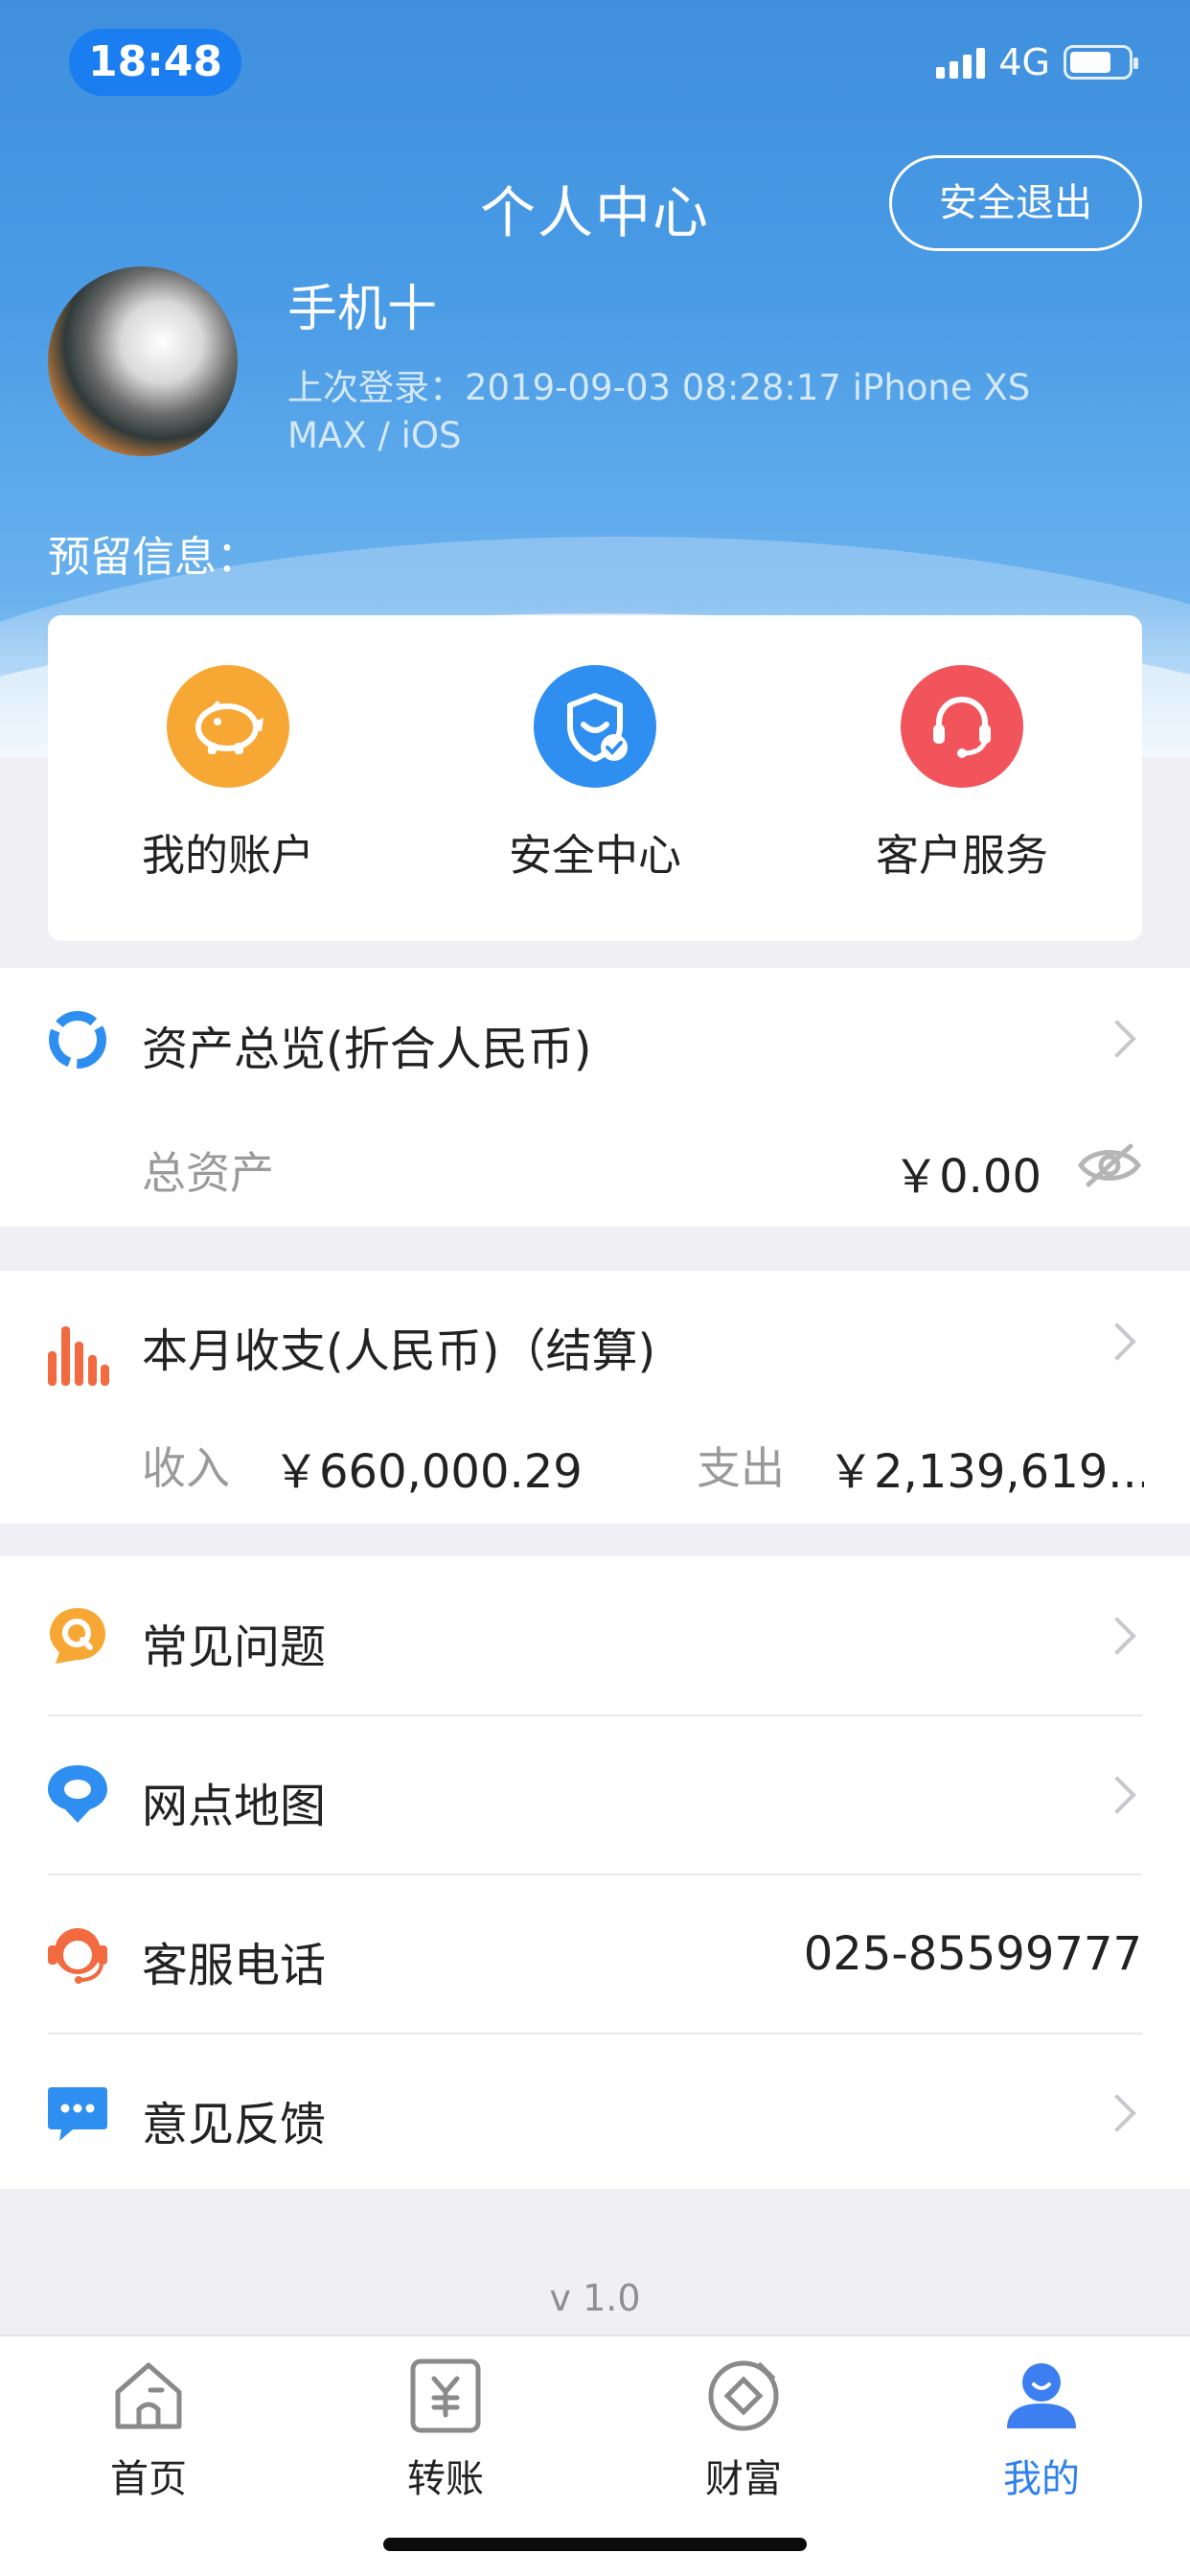 This screenshot has width=1190, height=2576. Describe the element at coordinates (78, 1794) in the screenshot. I see `map-pin-icon` at that location.